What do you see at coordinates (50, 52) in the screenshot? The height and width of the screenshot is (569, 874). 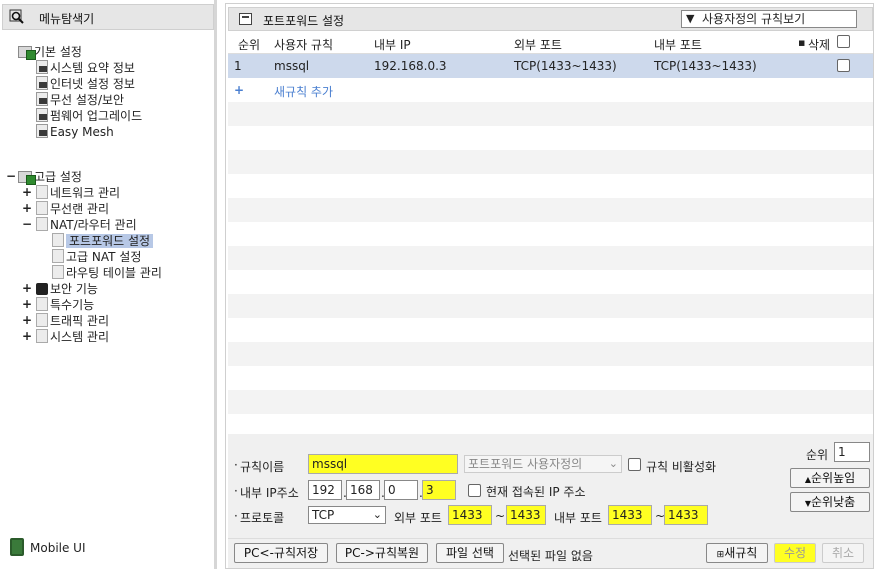 I see `tree-basic-settings: 기본 설정` at bounding box center [50, 52].